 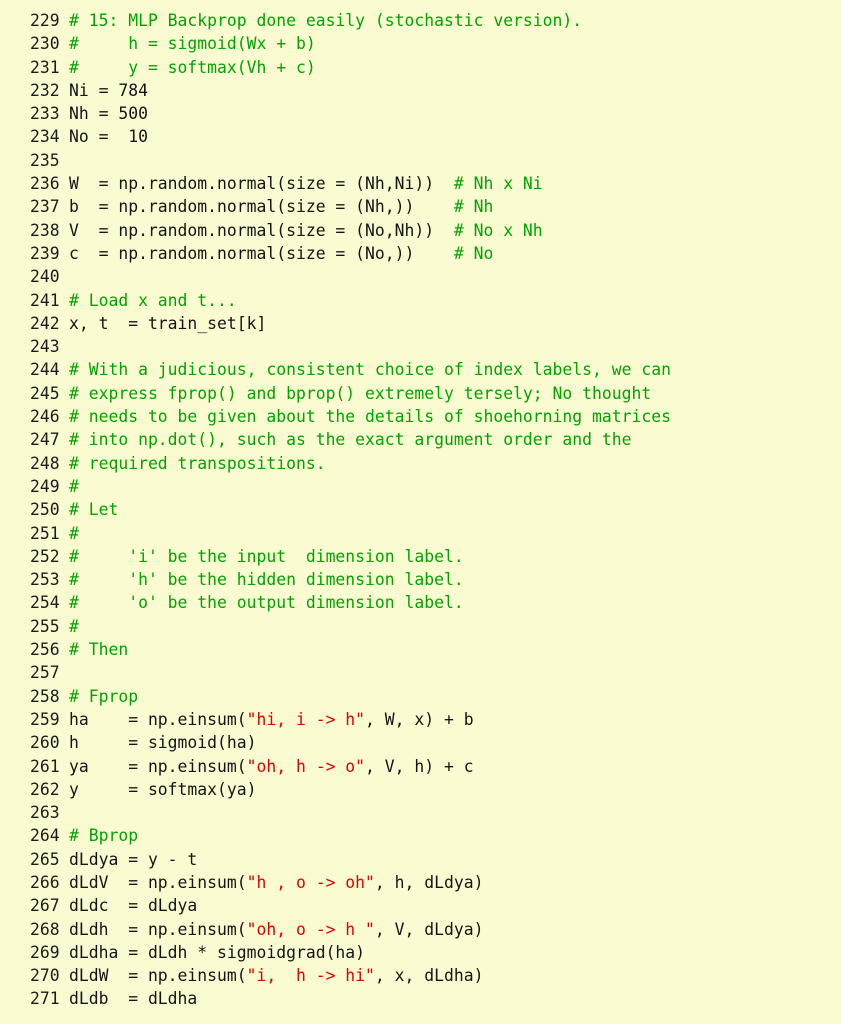 I want to click on line-number: 262, so click(x=45, y=789).